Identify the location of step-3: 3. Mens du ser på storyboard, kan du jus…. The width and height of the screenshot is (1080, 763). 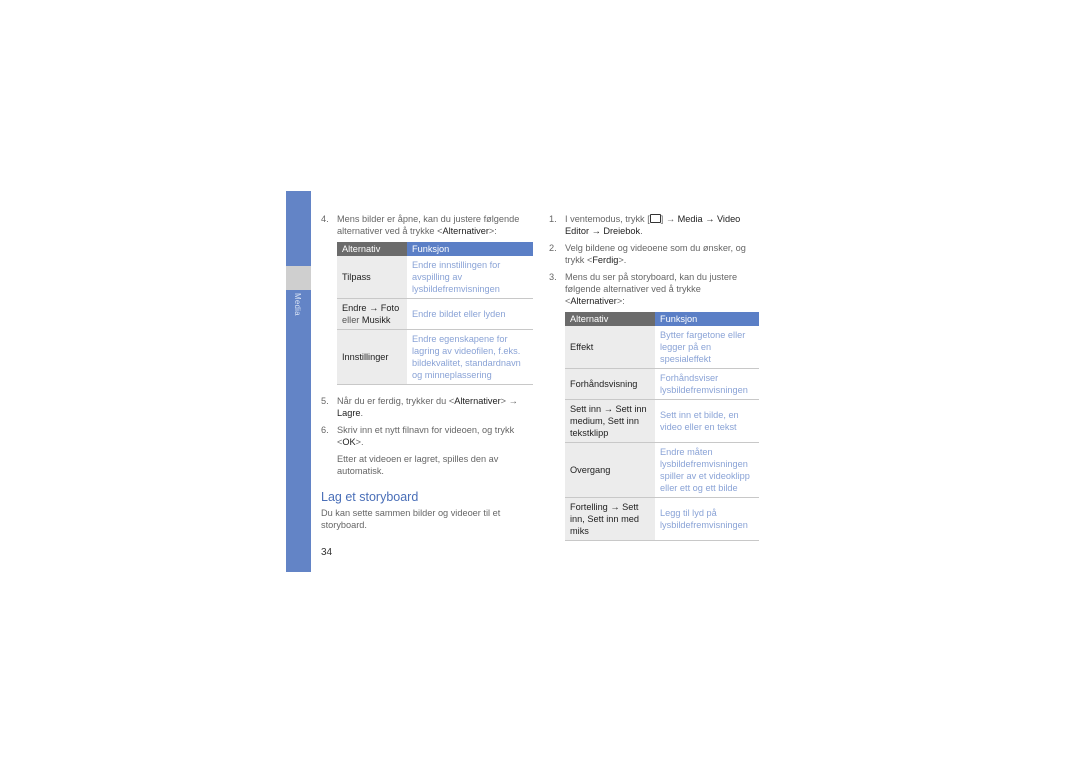
(643, 289).